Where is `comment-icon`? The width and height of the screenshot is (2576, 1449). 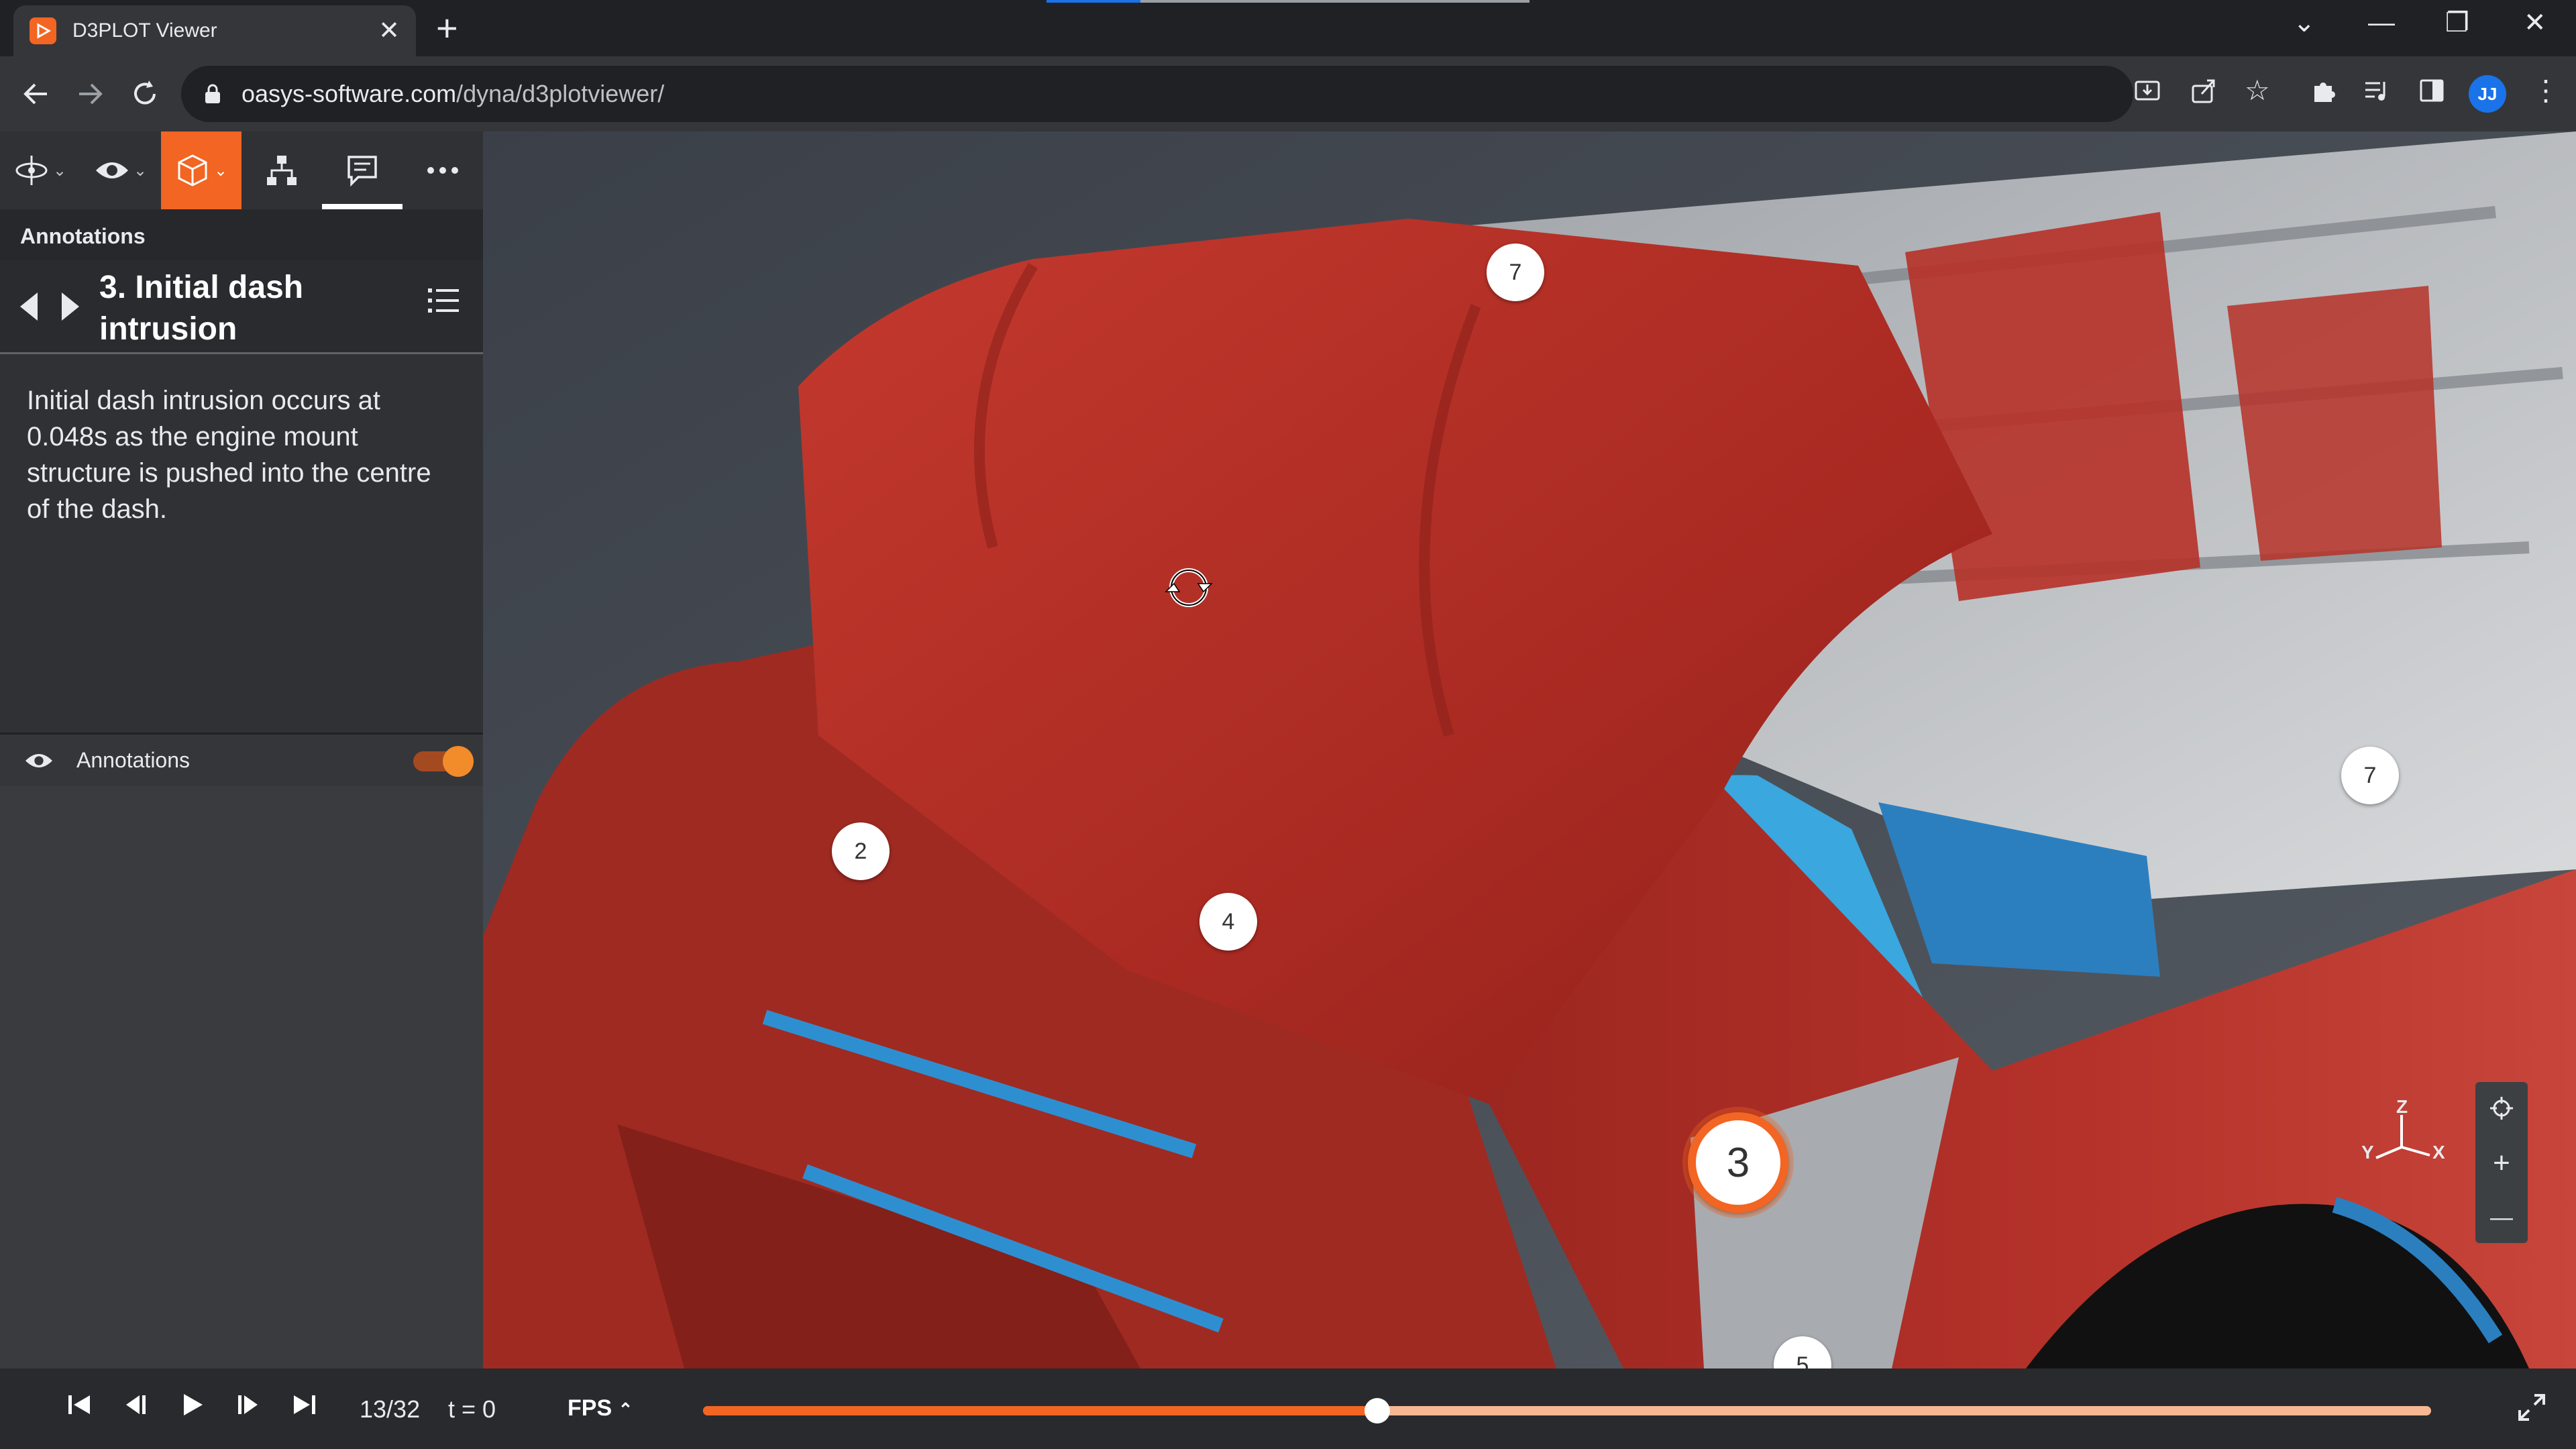
comment-icon is located at coordinates (362, 171).